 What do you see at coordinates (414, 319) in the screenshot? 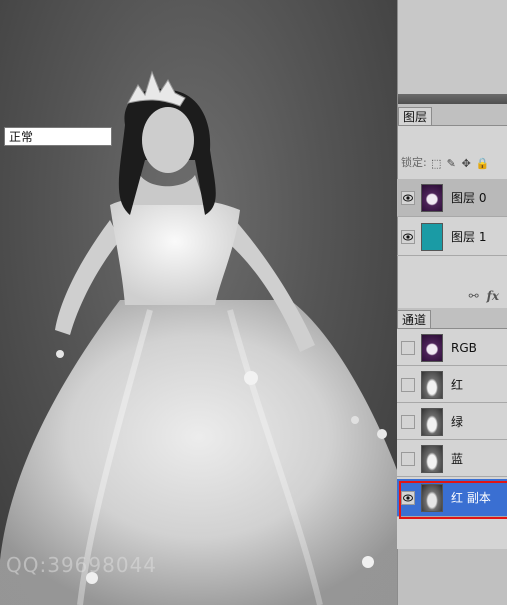
I see `tab-channels: 通道` at bounding box center [414, 319].